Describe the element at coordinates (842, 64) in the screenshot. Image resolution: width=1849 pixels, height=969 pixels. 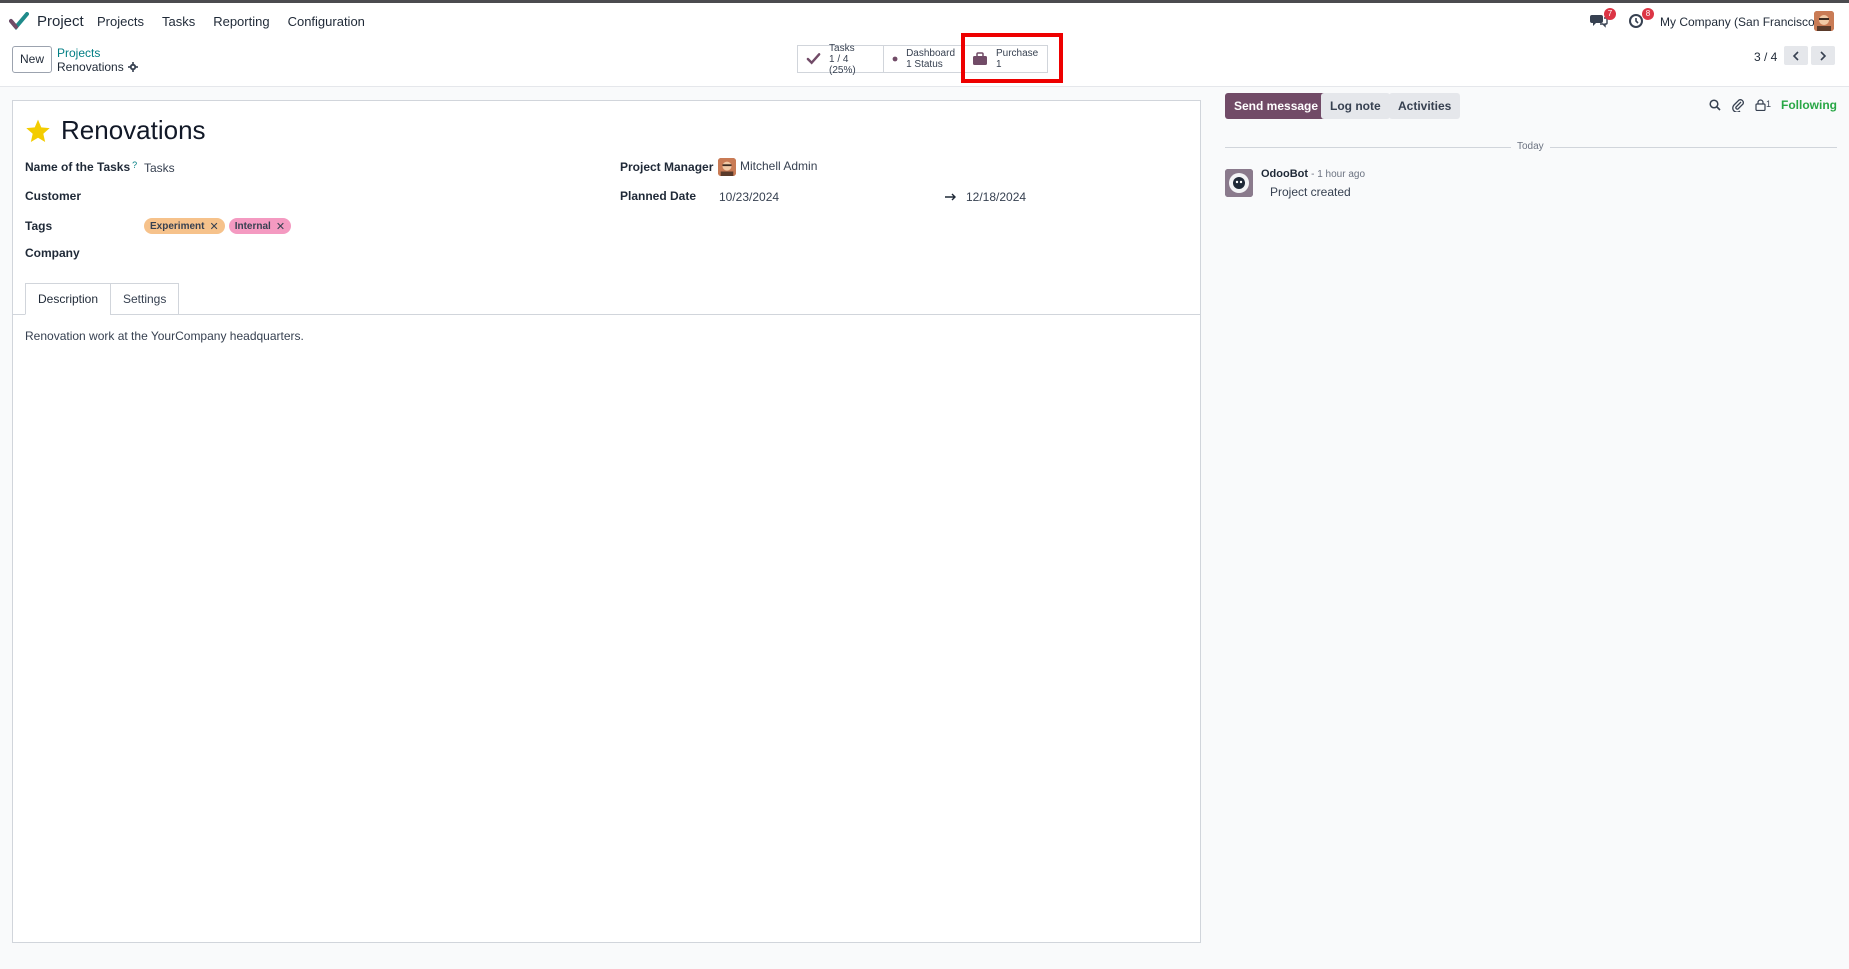
I see `tasks-smart-value: 1 / 4 (25%)` at that location.